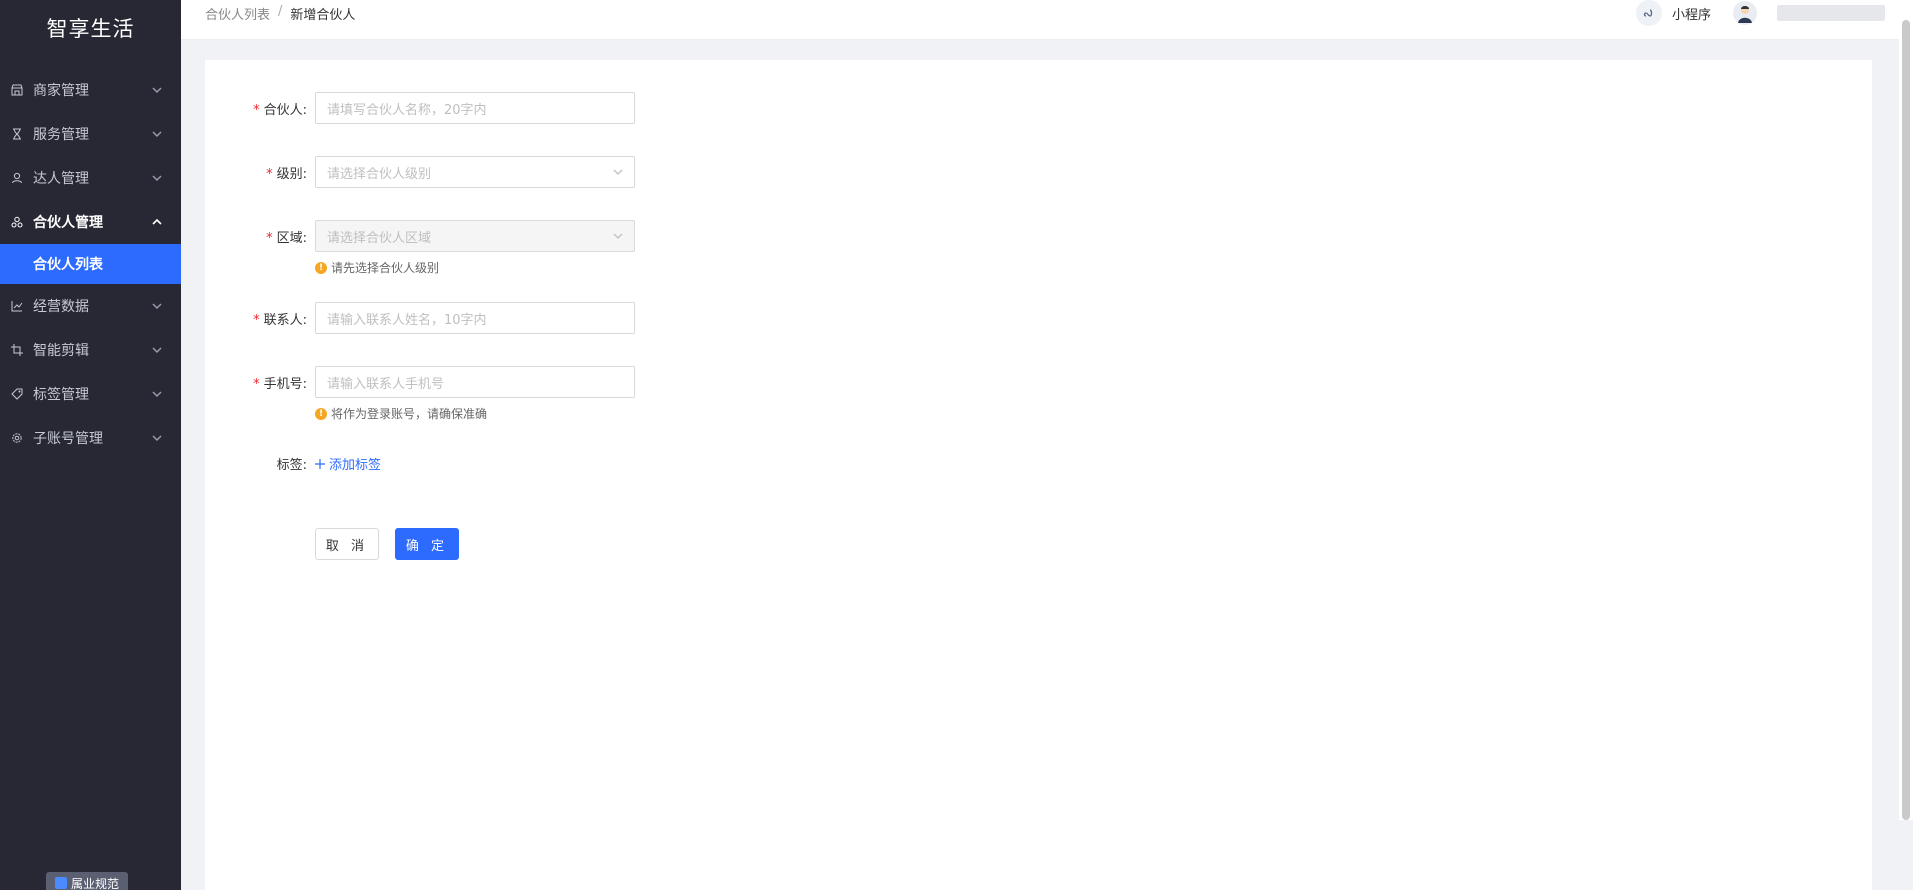 The image size is (1913, 890). What do you see at coordinates (61, 179) in the screenshot?
I see `sidebar-item-label: 达人管理` at bounding box center [61, 179].